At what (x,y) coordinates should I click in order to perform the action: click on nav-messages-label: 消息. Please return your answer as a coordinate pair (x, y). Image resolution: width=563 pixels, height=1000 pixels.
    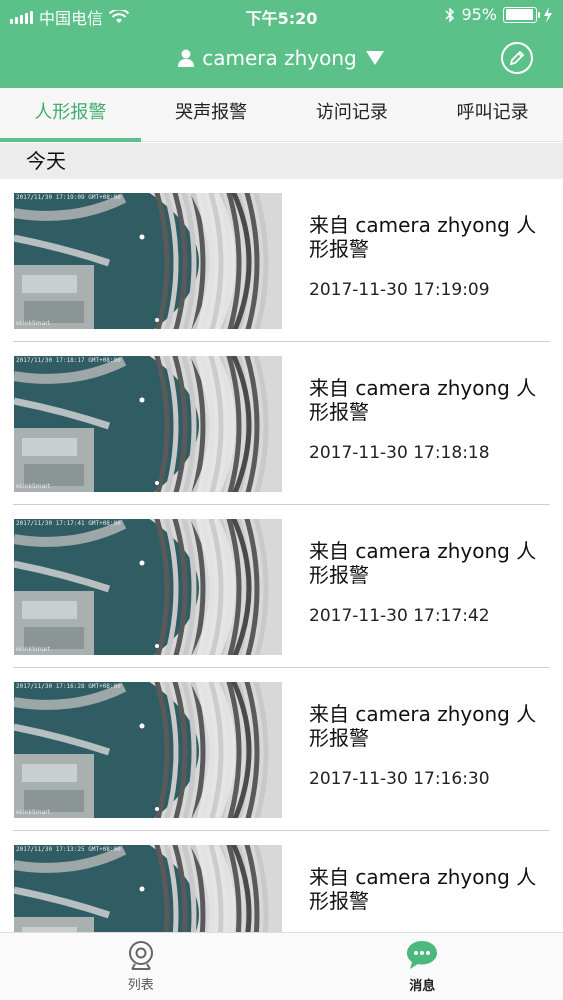
    Looking at the image, I should click on (422, 986).